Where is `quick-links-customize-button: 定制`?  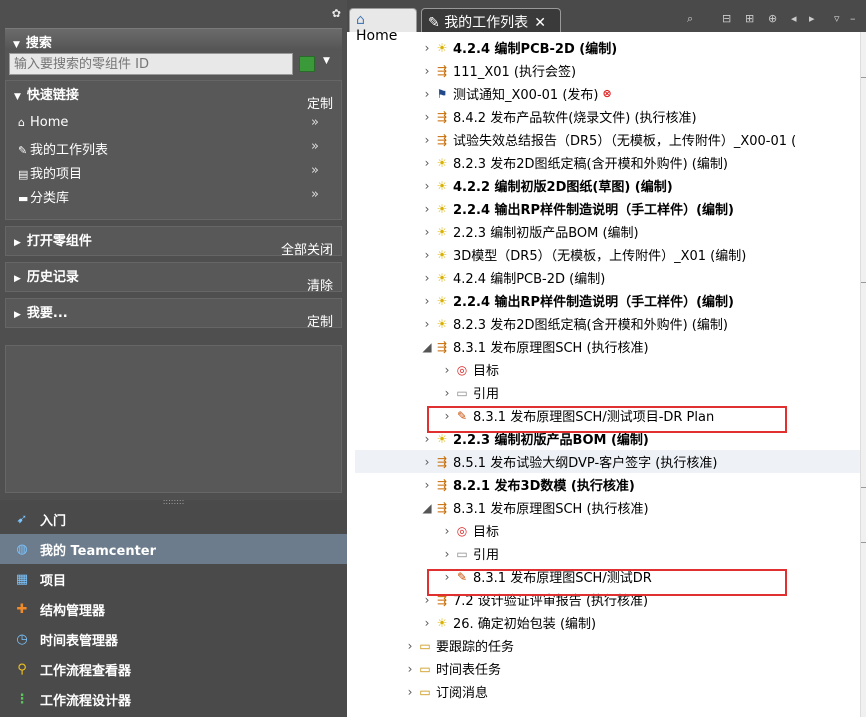 quick-links-customize-button: 定制 is located at coordinates (320, 102).